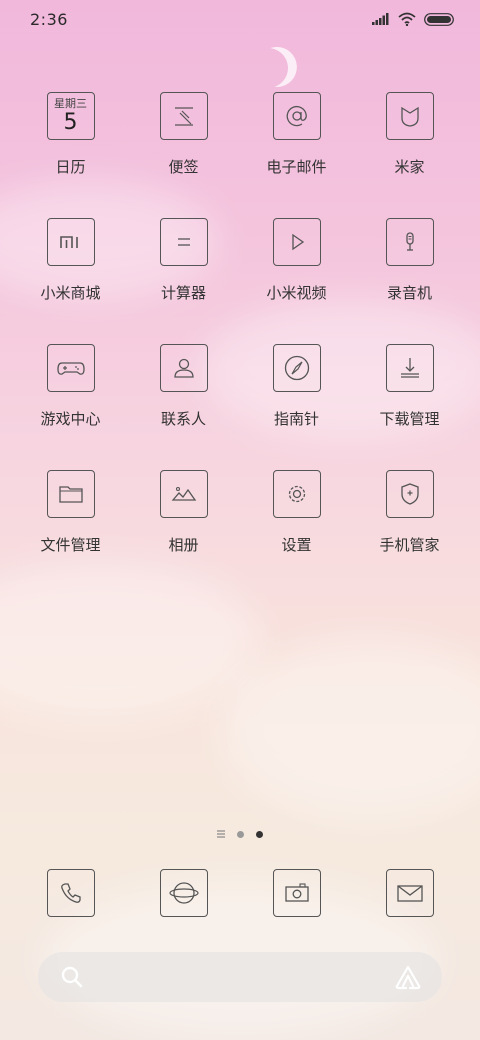 The image size is (480, 1040). What do you see at coordinates (296, 293) in the screenshot?
I see `app-label: 小米视频` at bounding box center [296, 293].